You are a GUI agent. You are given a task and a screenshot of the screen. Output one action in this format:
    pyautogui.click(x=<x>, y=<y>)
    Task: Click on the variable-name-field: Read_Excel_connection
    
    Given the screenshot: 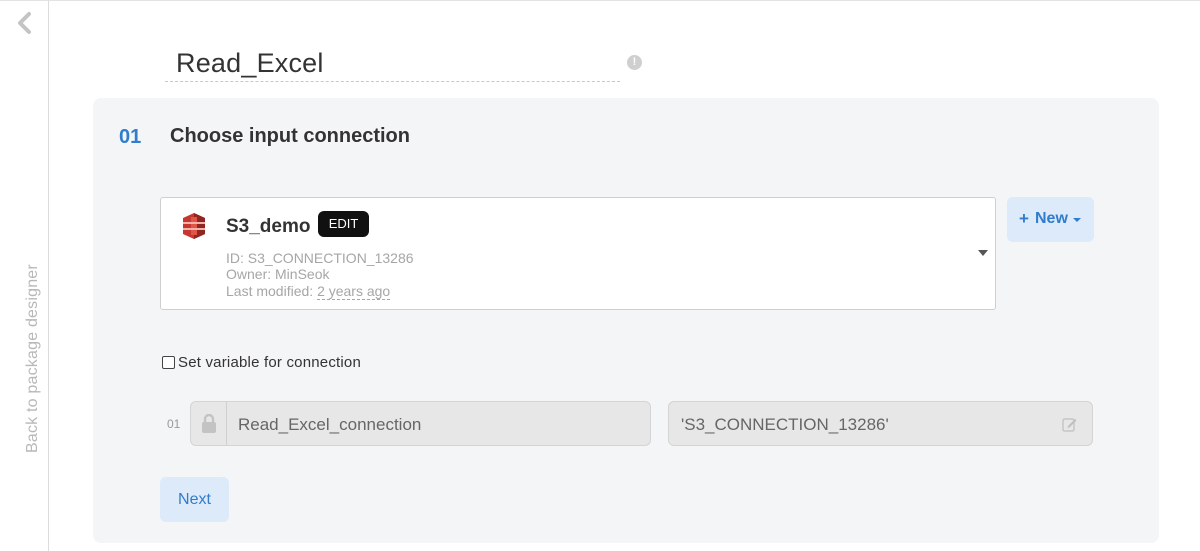 What is the action you would take?
    pyautogui.click(x=420, y=423)
    